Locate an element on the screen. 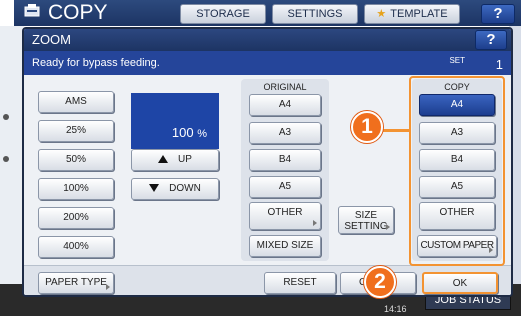 The width and height of the screenshot is (521, 316). button-label: OK is located at coordinates (460, 283).